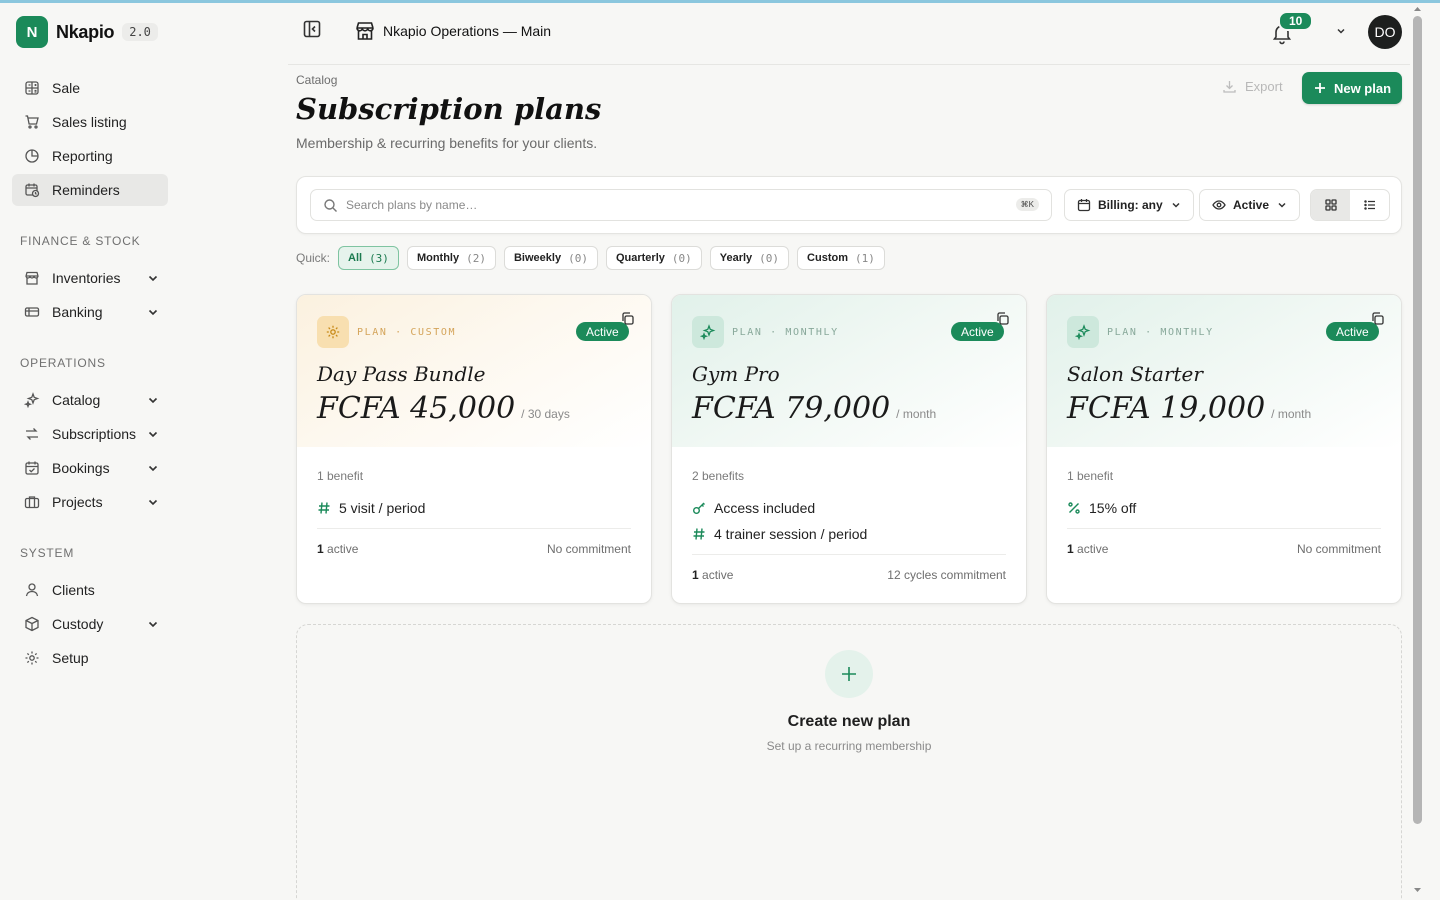  I want to click on store-icon, so click(365, 31).